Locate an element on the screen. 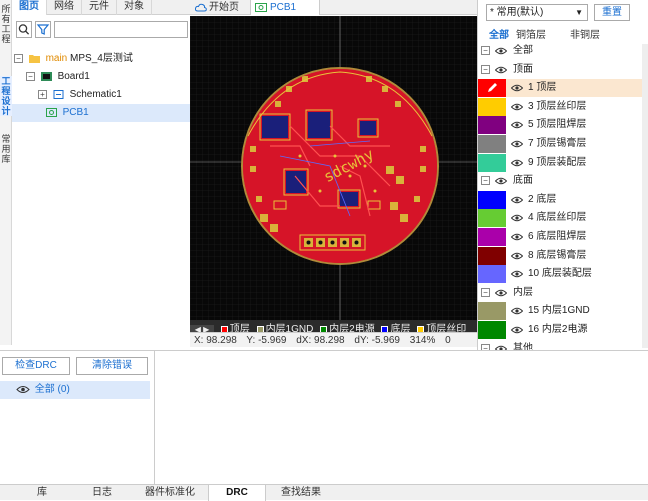 Image resolution: width=648 pixels, height=501 pixels. layer-row: 16 内层2电源 is located at coordinates (563, 330).